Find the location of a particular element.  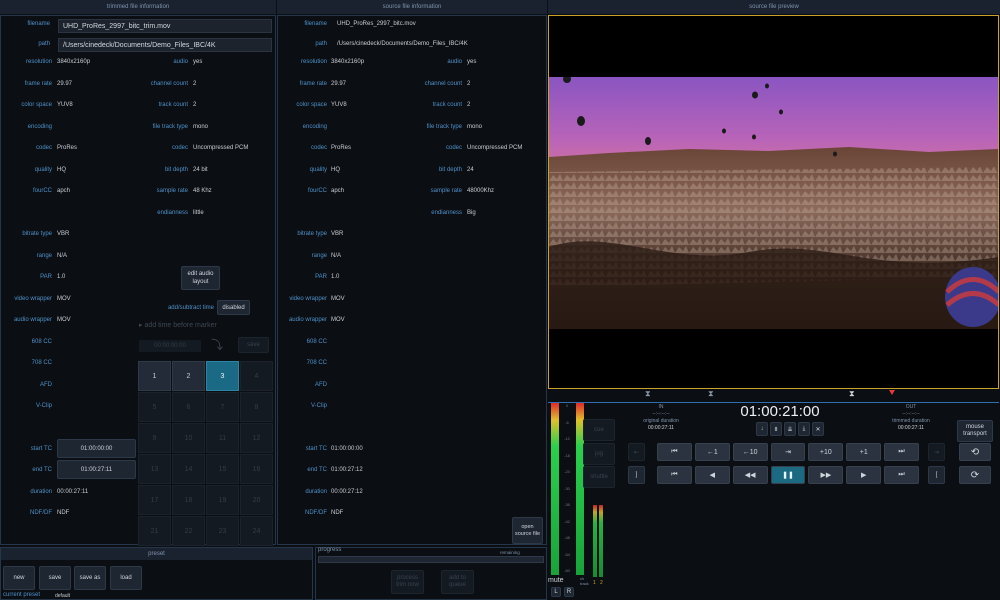

add-subtract-toggle: disabled is located at coordinates (233, 307).